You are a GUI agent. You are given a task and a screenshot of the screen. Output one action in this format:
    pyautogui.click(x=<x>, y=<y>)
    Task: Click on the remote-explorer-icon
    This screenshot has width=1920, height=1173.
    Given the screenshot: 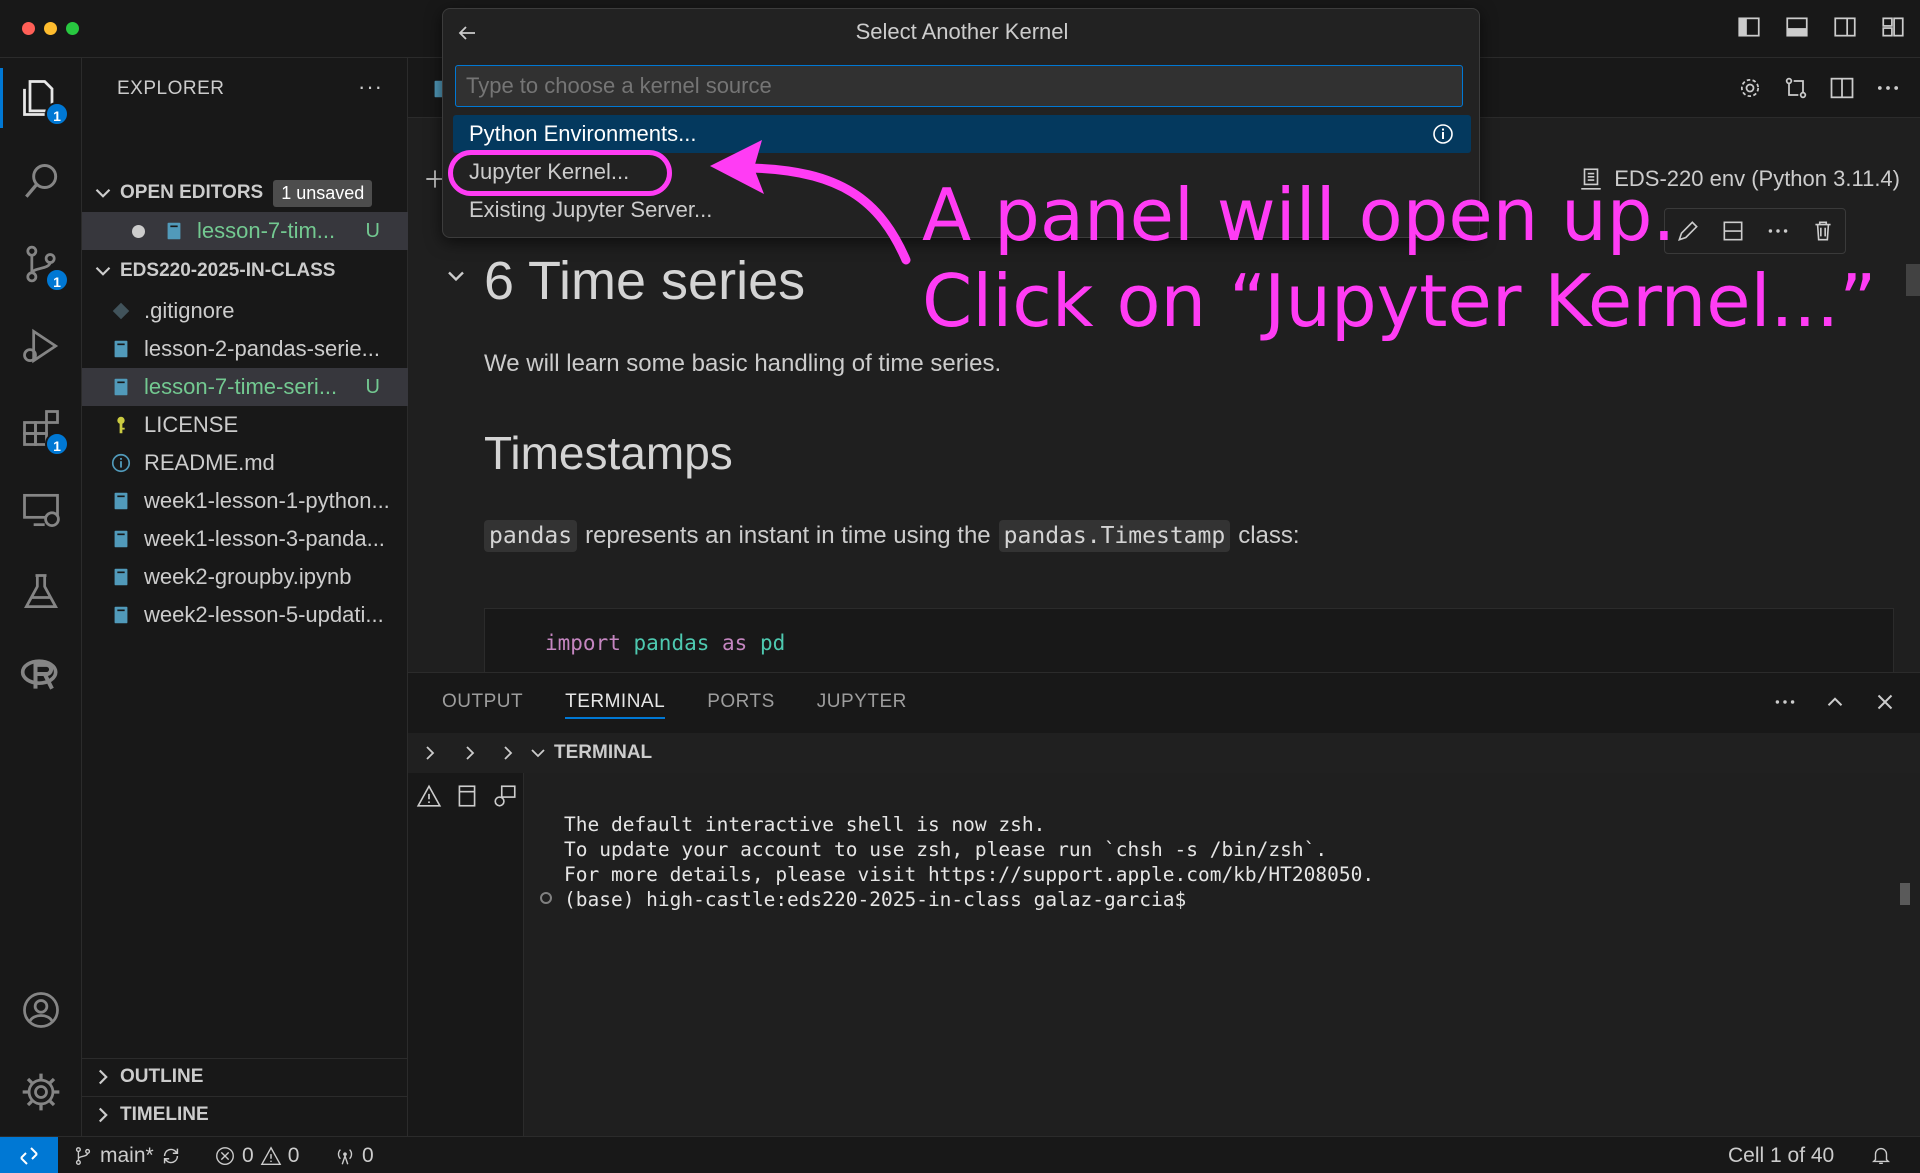 What is the action you would take?
    pyautogui.click(x=41, y=510)
    